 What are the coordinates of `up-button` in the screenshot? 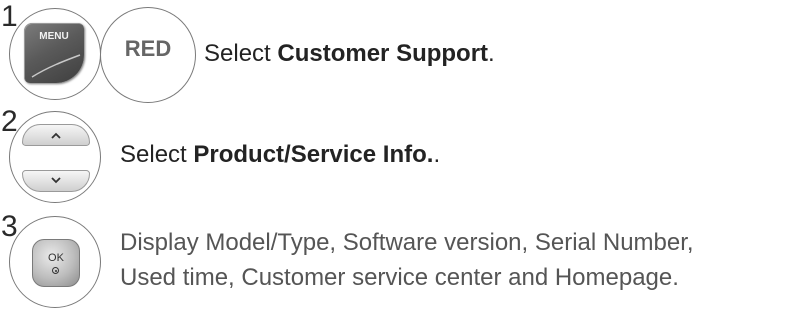 It's located at (56, 135).